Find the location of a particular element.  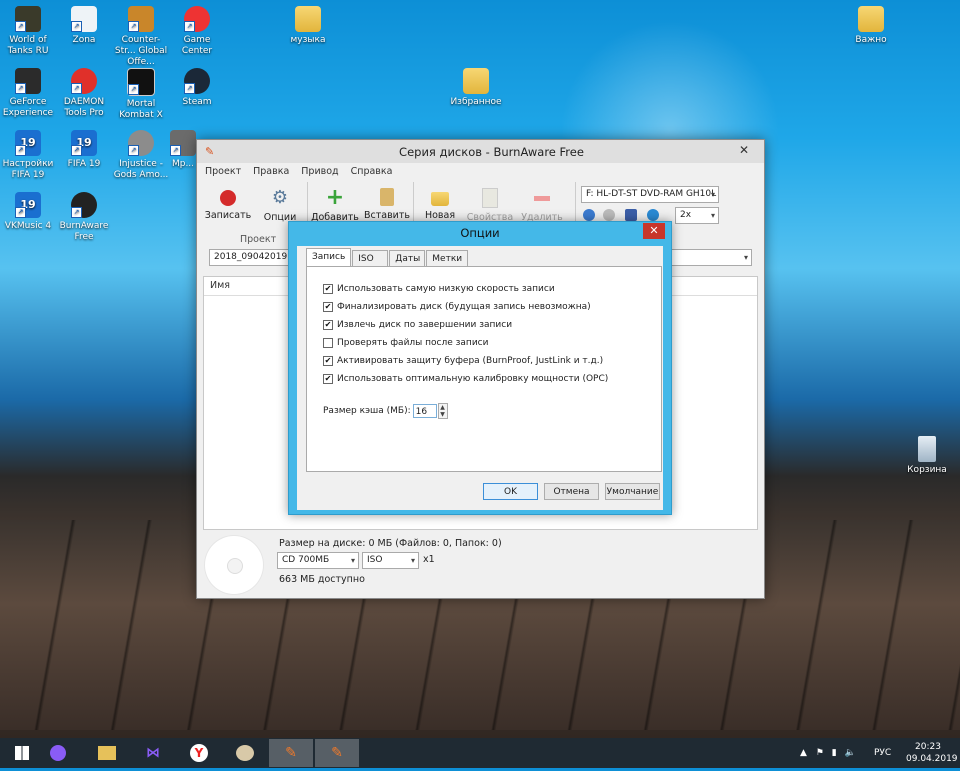

paste-button: Вставить is located at coordinates (387, 204).